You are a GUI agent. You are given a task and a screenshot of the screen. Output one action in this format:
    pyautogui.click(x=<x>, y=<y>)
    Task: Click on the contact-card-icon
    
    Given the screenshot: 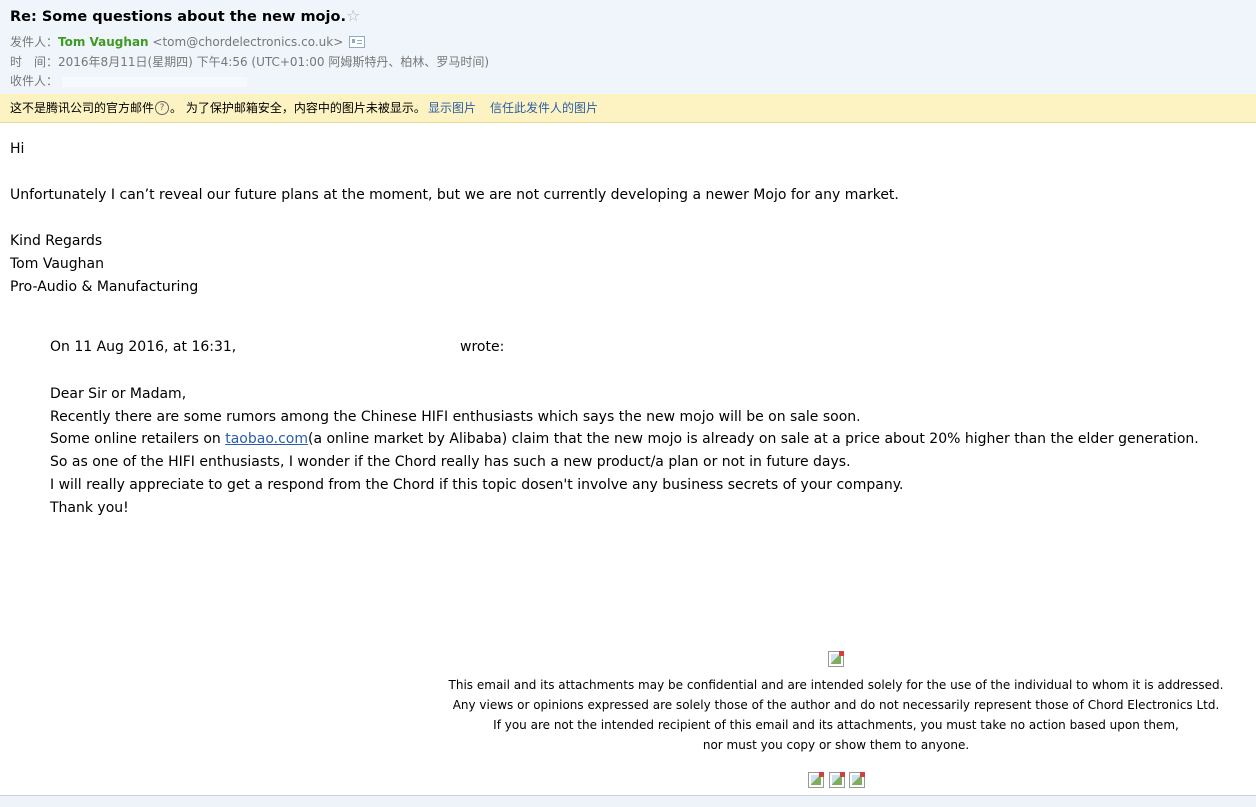 What is the action you would take?
    pyautogui.click(x=357, y=41)
    